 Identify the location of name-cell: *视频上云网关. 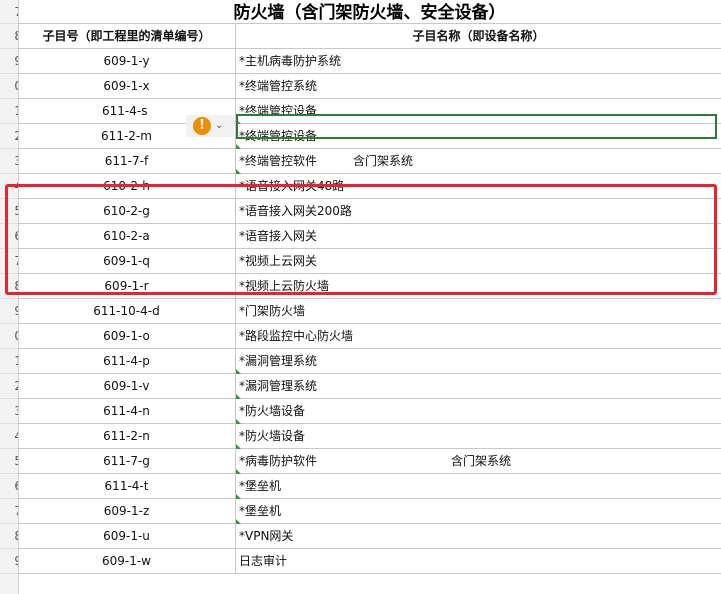
(478, 261).